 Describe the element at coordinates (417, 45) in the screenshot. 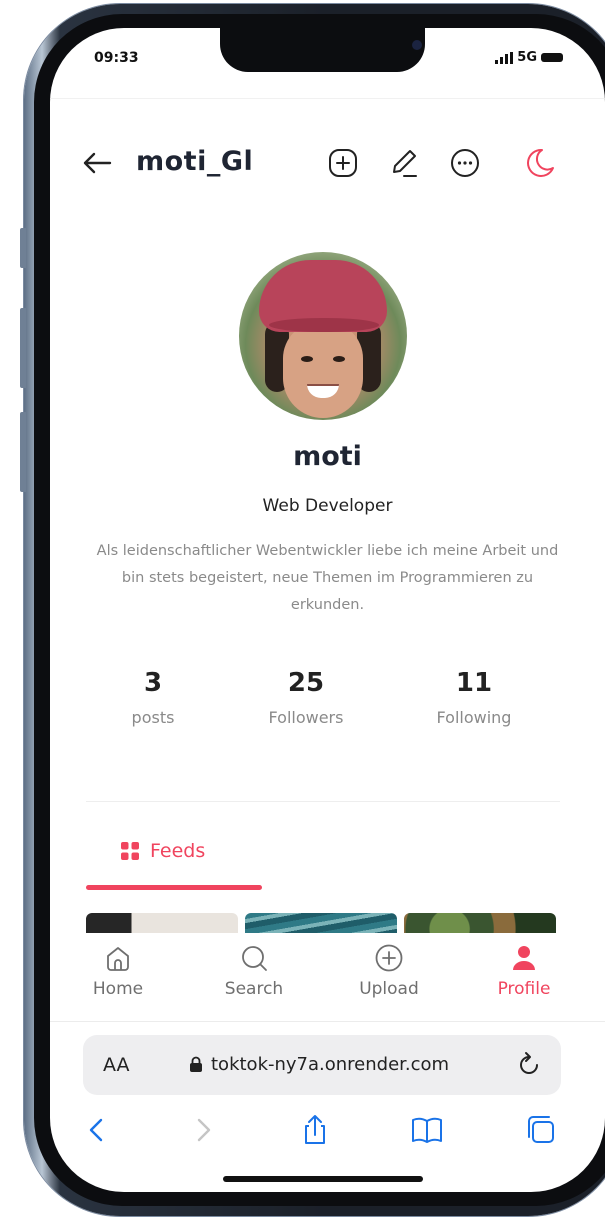

I see `camera-dot` at that location.